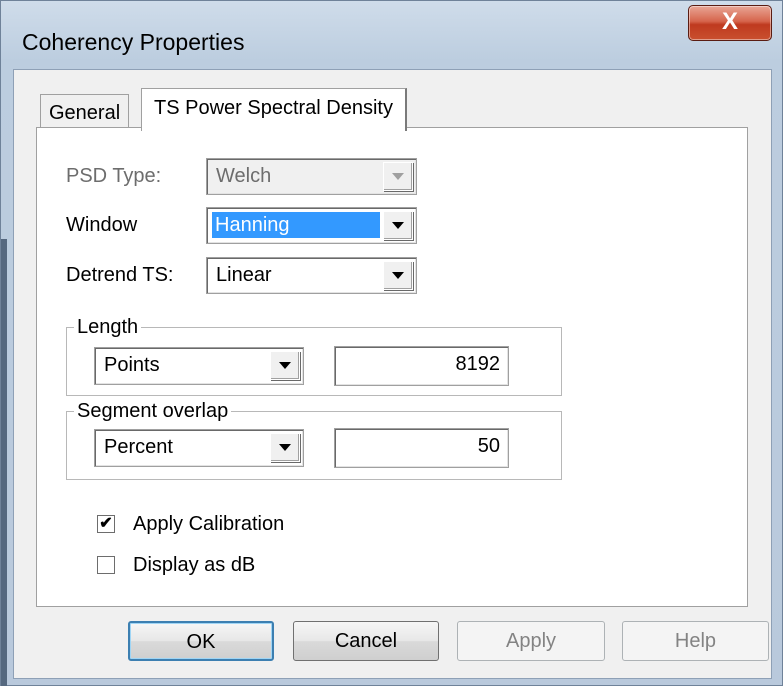  I want to click on ok-button: OK, so click(201, 641).